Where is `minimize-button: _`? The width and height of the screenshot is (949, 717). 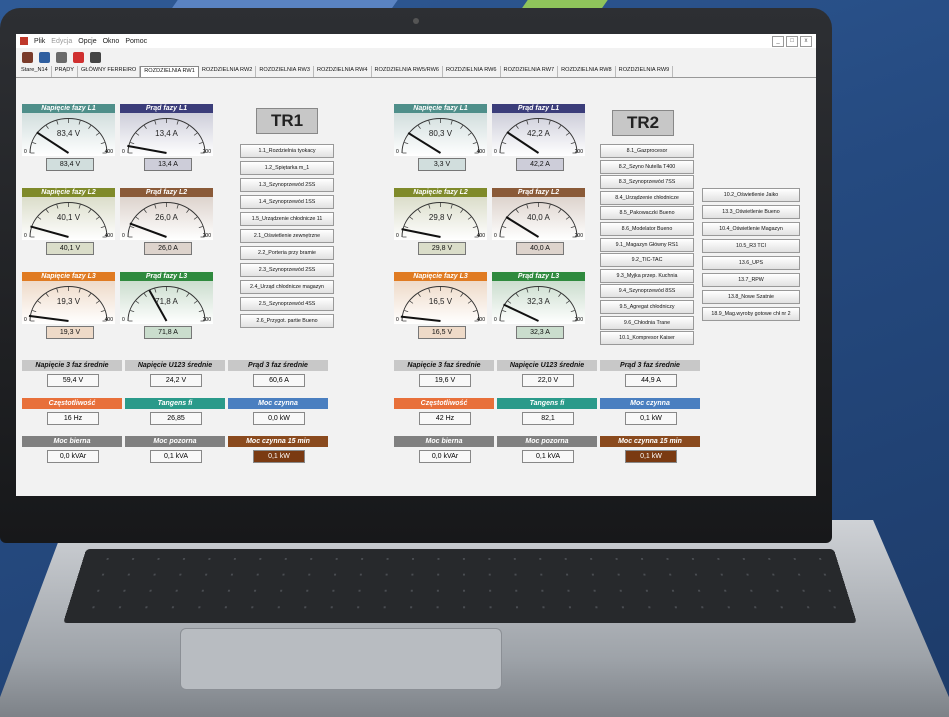
minimize-button: _ is located at coordinates (778, 41).